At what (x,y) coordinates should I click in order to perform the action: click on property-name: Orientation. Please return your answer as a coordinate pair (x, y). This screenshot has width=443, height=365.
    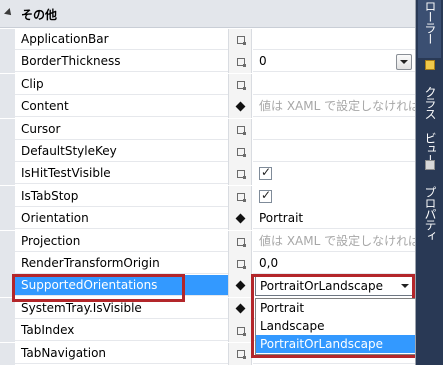
    Looking at the image, I should click on (121, 219).